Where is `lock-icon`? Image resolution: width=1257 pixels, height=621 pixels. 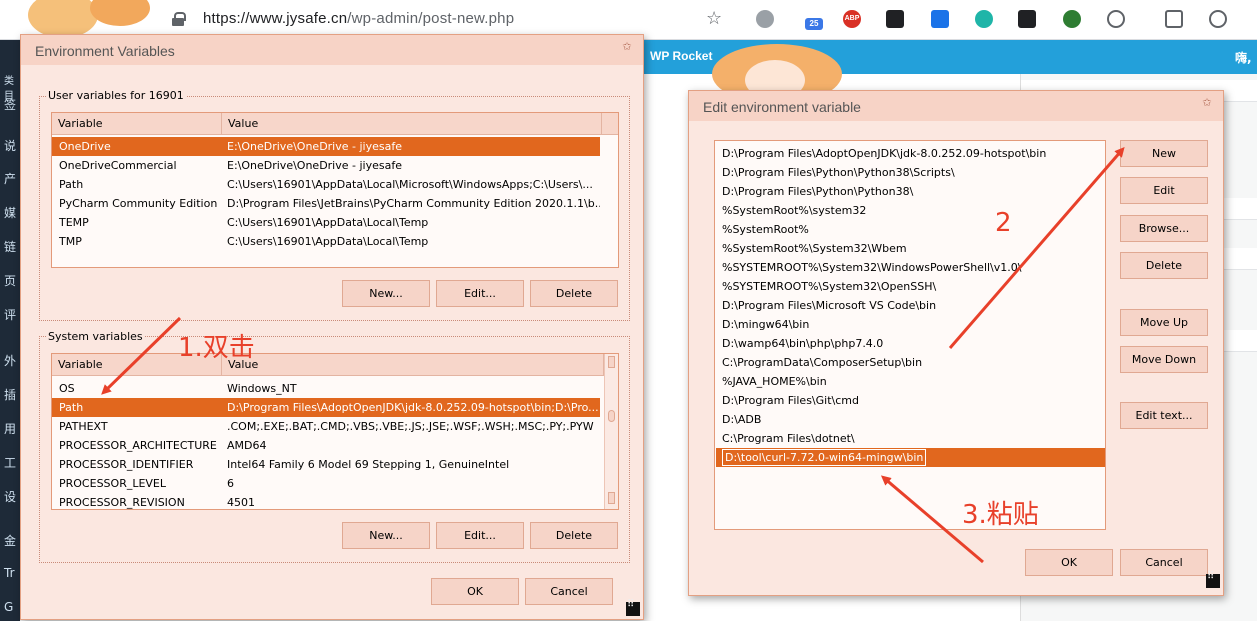 lock-icon is located at coordinates (179, 19).